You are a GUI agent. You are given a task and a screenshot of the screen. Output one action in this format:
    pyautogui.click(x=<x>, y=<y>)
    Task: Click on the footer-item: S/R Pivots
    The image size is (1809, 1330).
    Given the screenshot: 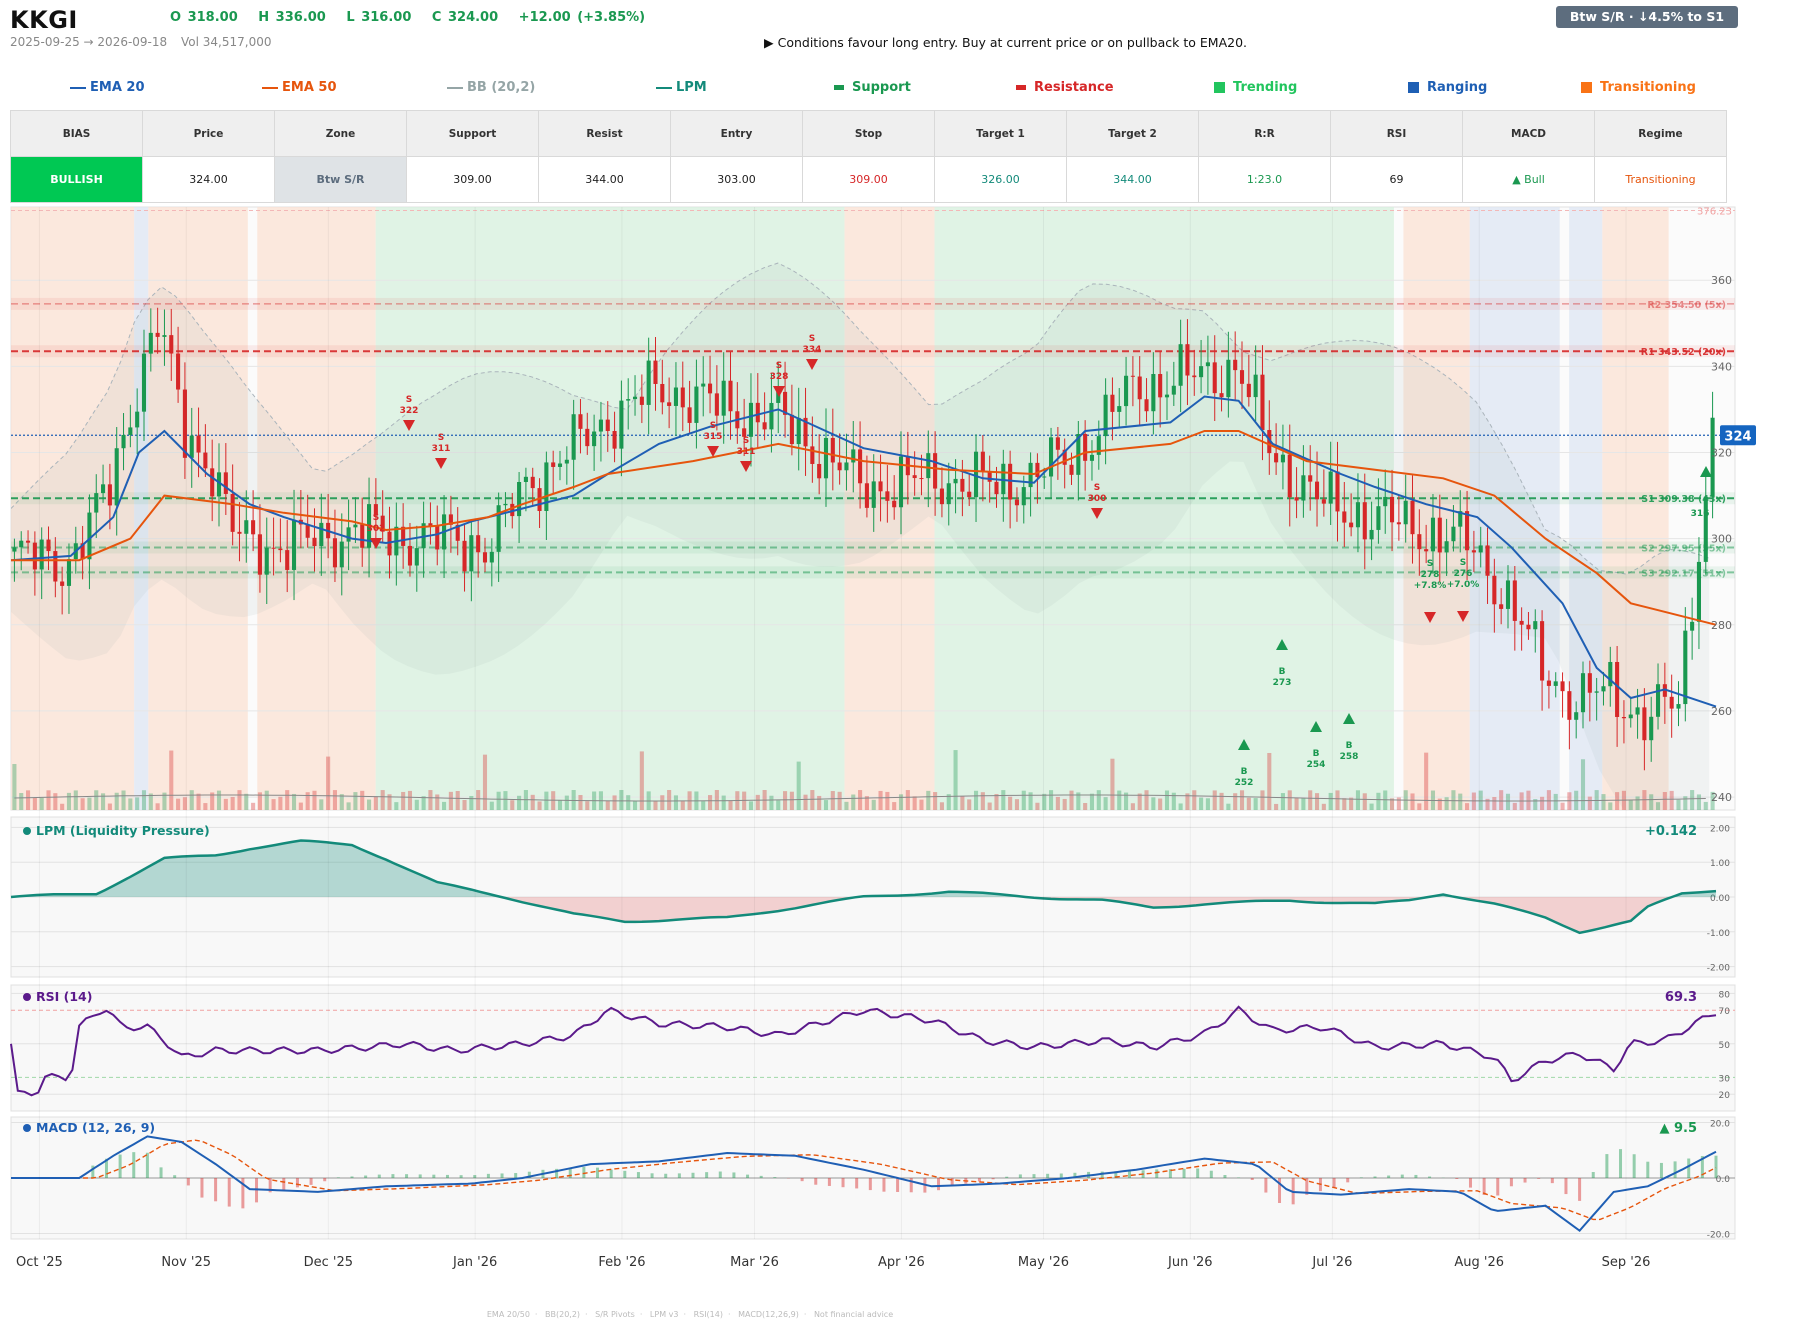 What is the action you would take?
    pyautogui.click(x=615, y=1314)
    